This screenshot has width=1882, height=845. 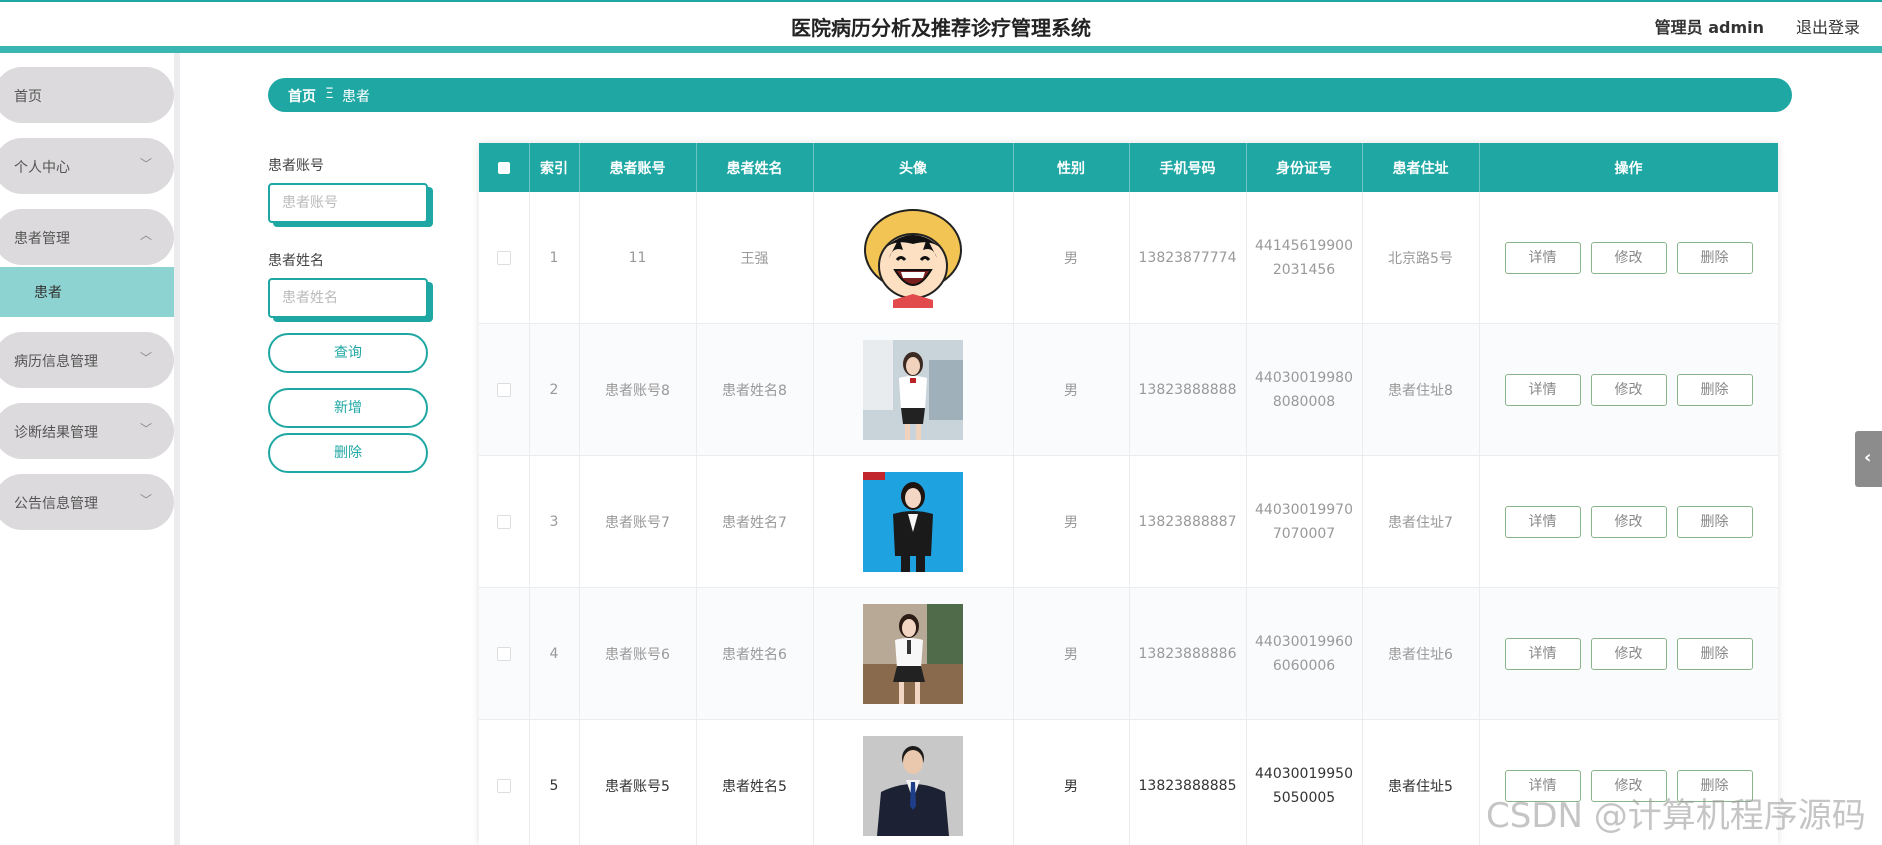 I want to click on sidebar-item-diagnosis-results: 诊断结果管理 ﹀, so click(x=87, y=431).